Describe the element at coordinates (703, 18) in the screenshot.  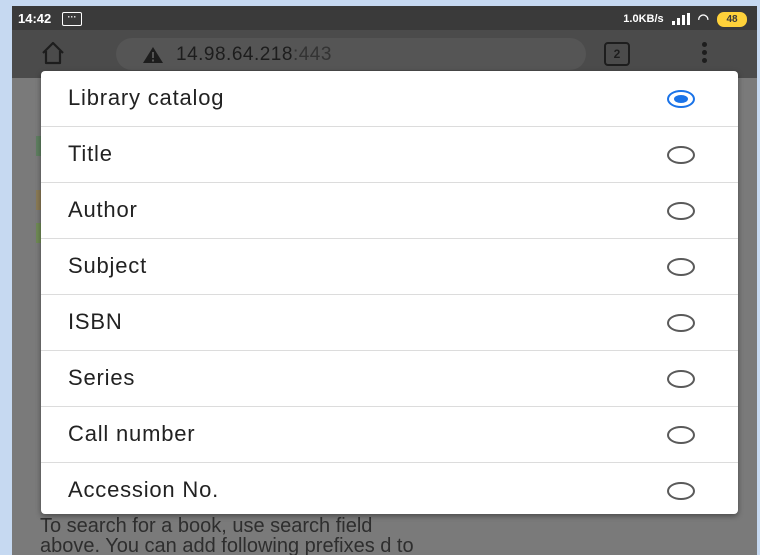
I see `wifi-icon: ◠` at that location.